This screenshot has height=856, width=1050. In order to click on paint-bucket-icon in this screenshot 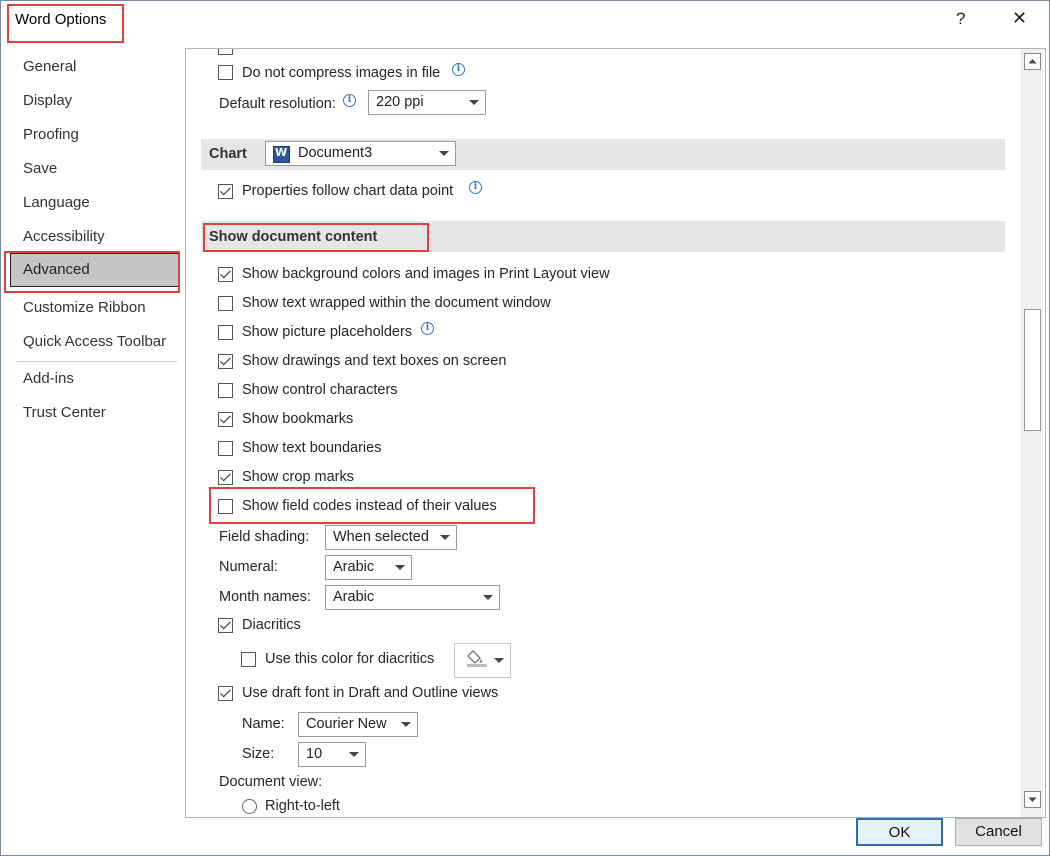, I will do `click(477, 658)`.